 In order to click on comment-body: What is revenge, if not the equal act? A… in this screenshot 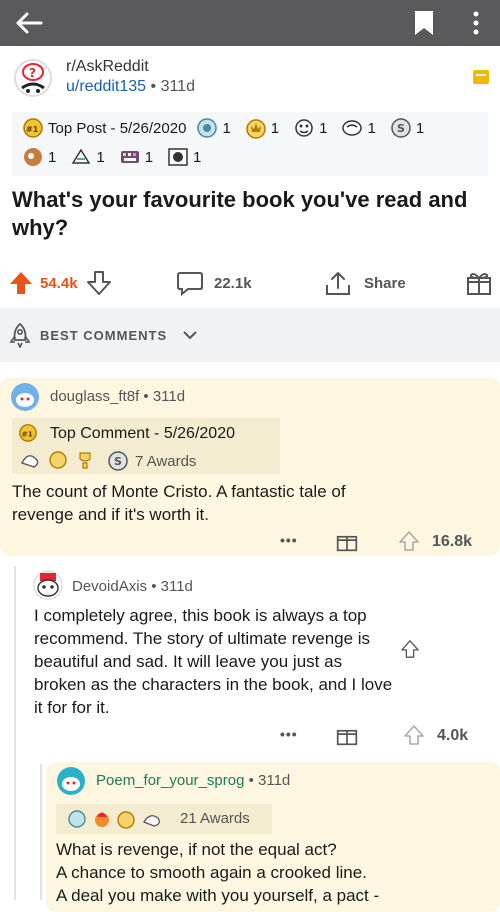, I will do `click(218, 872)`.